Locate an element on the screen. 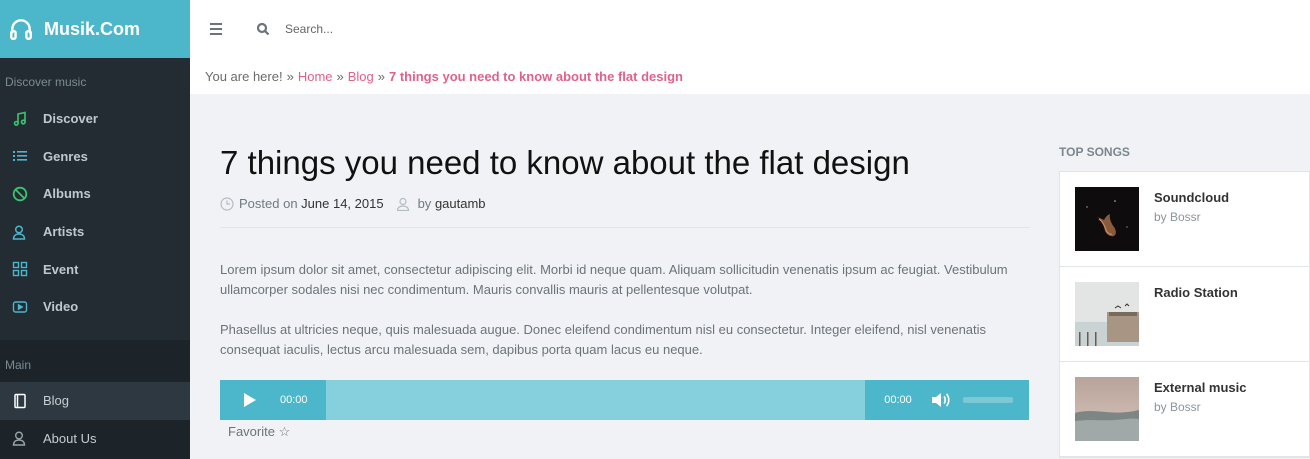  play-icon is located at coordinates (250, 400).